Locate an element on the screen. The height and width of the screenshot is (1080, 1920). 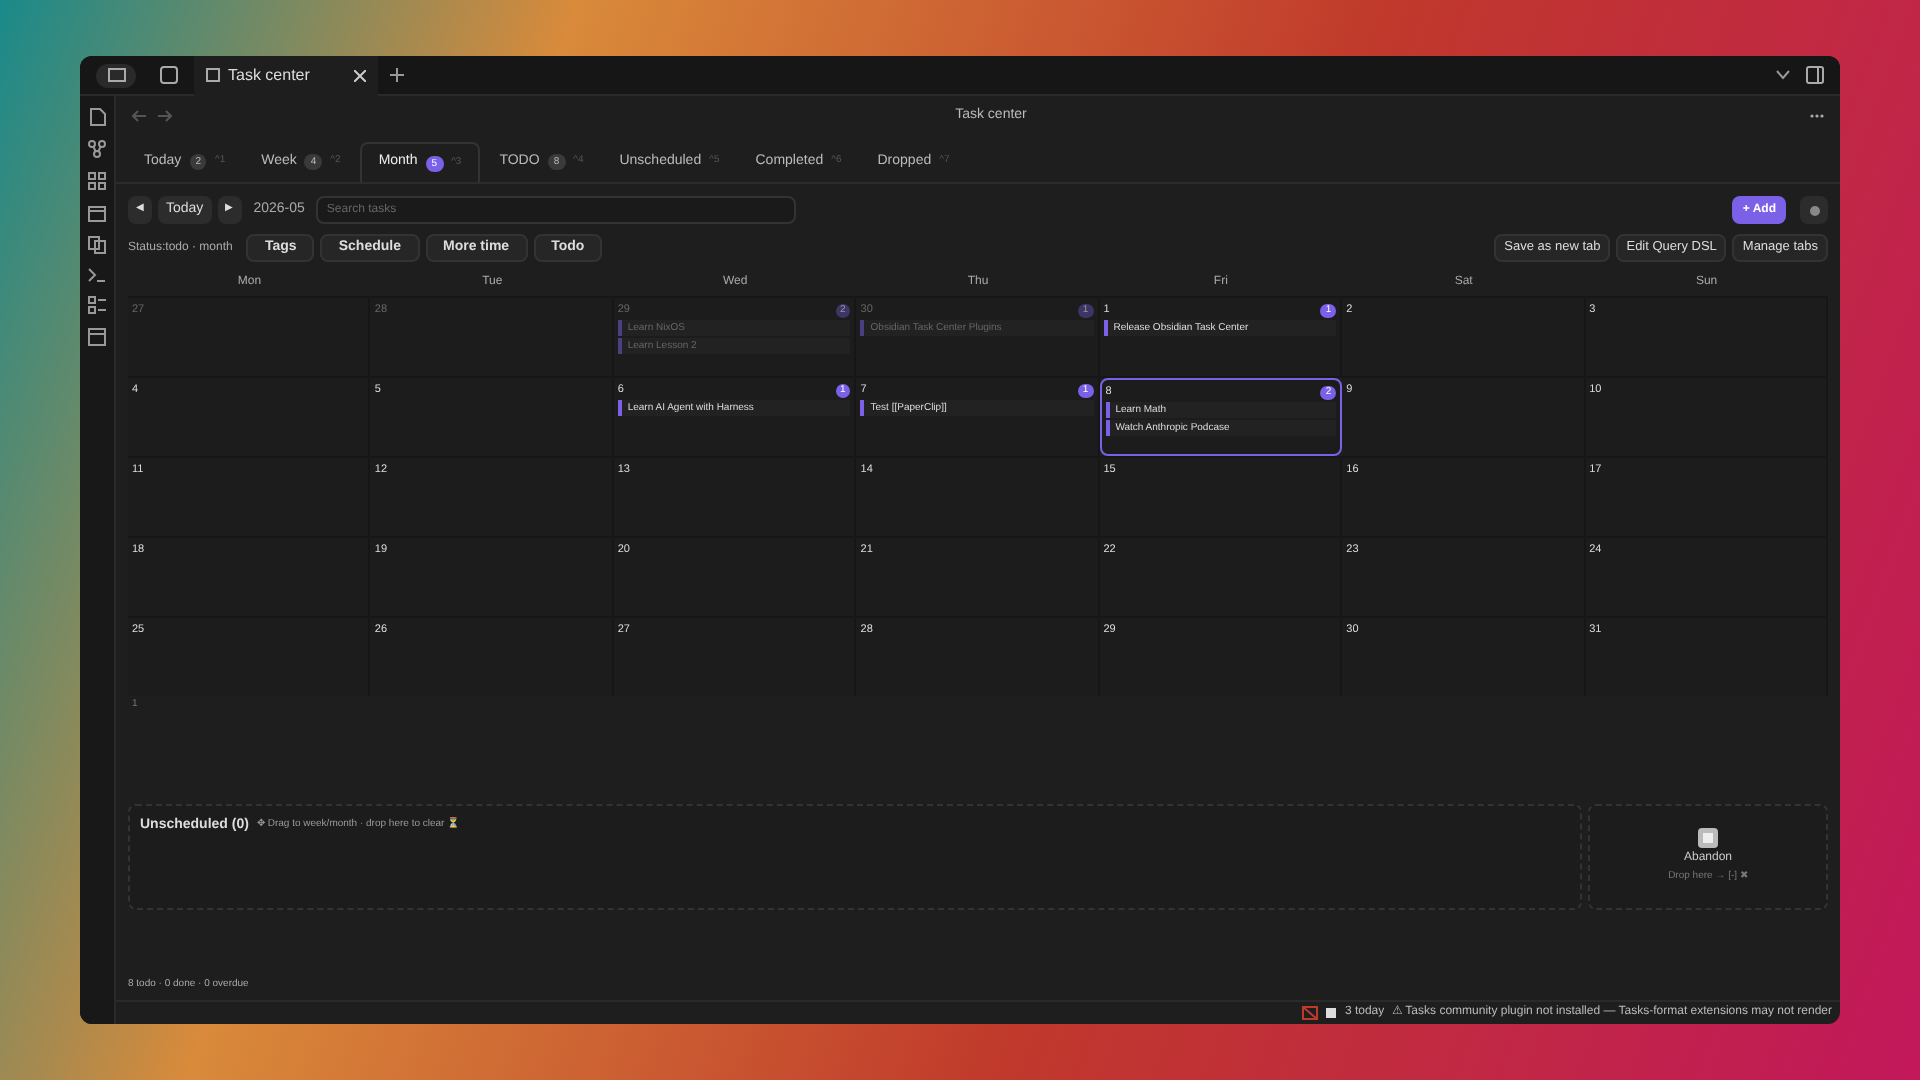
checklist-icon is located at coordinates (97, 305).